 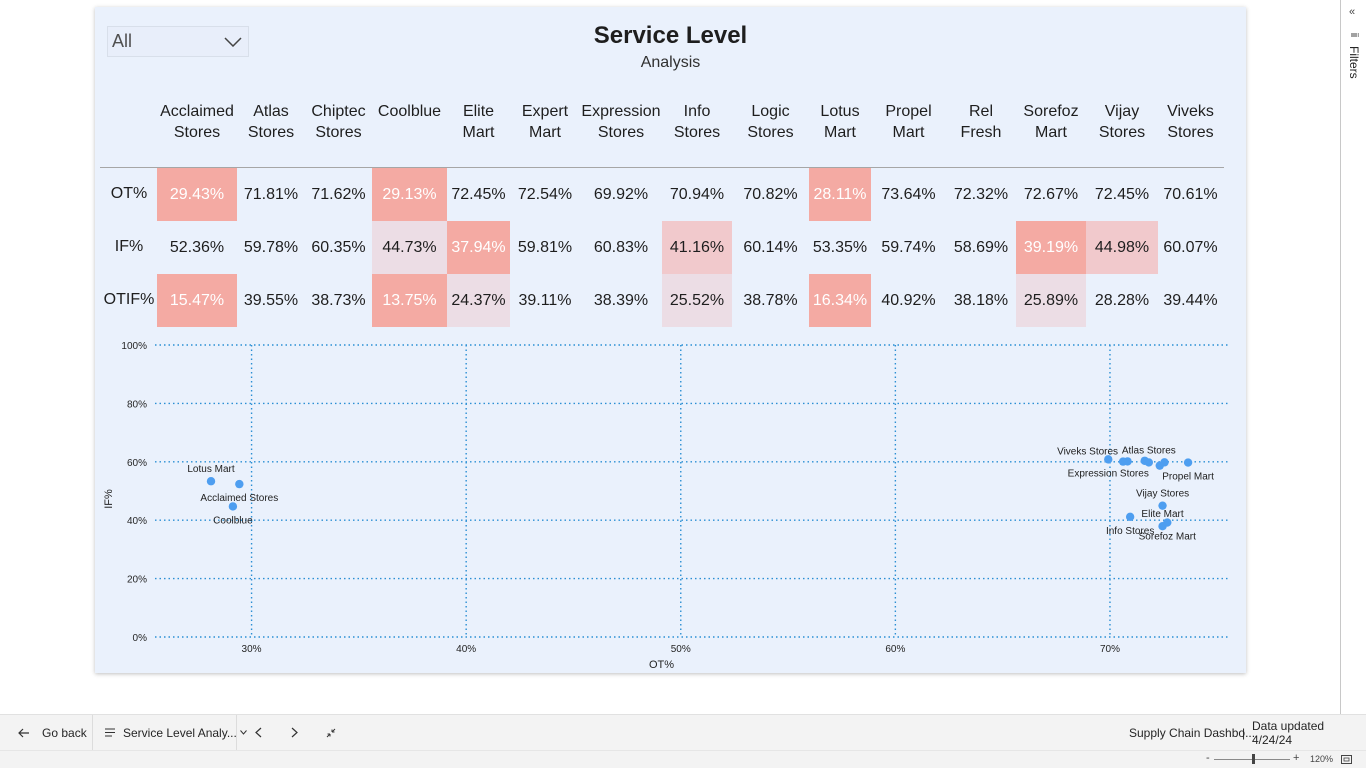 What do you see at coordinates (197, 247) in the screenshot?
I see `matrix-cell: 52.36%` at bounding box center [197, 247].